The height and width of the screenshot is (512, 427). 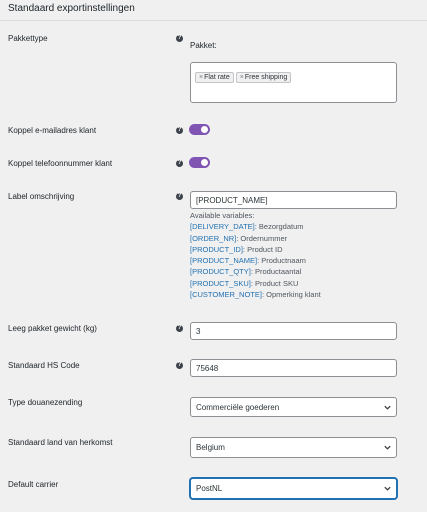 I want to click on var-item: [CUSTOMER_NOTE]: Opmerking klant, so click(x=255, y=294).